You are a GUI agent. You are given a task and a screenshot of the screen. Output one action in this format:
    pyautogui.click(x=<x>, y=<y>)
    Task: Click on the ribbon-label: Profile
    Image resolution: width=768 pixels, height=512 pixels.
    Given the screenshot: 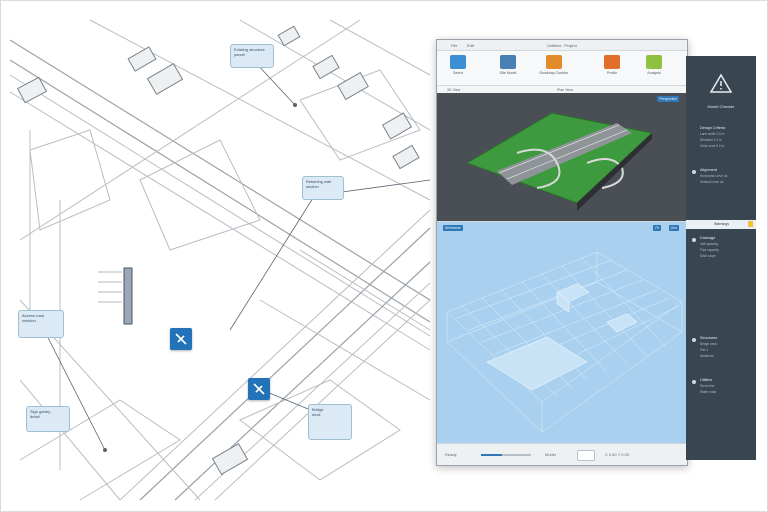 What is the action you would take?
    pyautogui.click(x=612, y=73)
    